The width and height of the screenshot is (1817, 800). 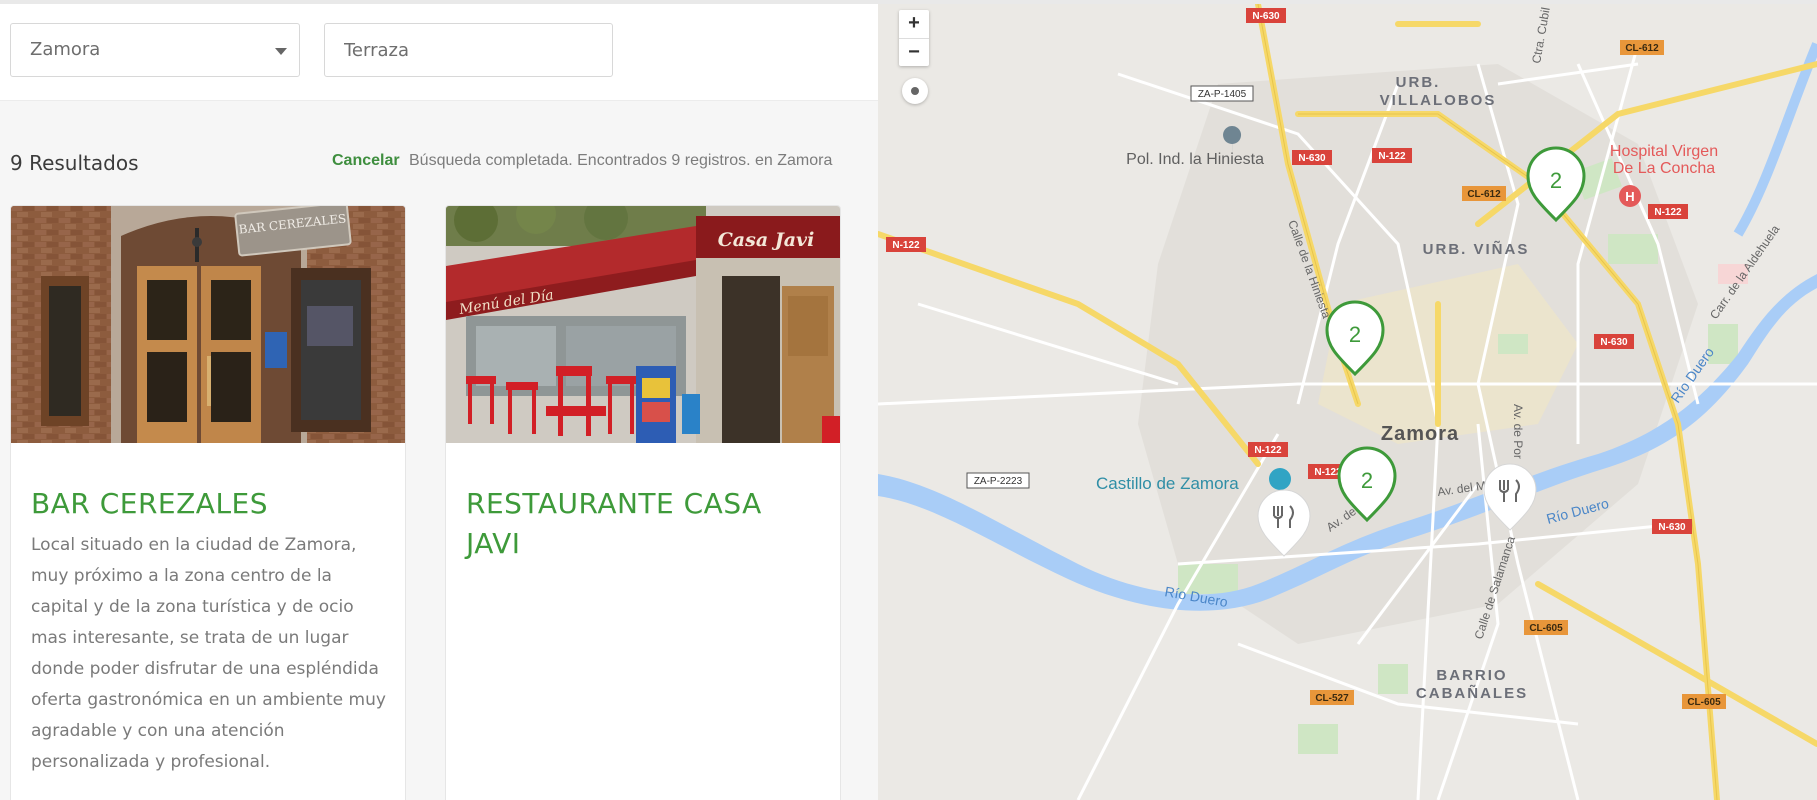 What do you see at coordinates (914, 24) in the screenshot?
I see `zoom-in-button: +` at bounding box center [914, 24].